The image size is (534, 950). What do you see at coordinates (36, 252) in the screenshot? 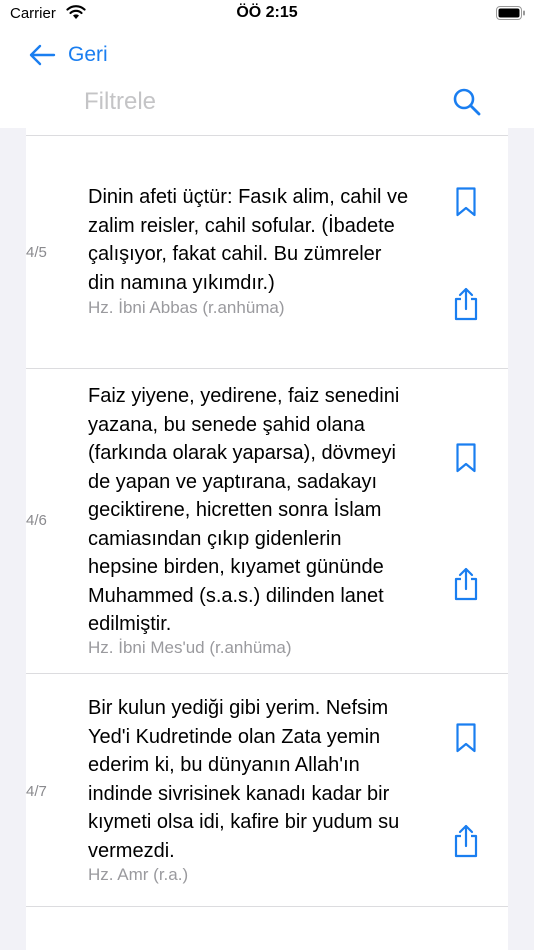
I see `quote-index: 4/5` at bounding box center [36, 252].